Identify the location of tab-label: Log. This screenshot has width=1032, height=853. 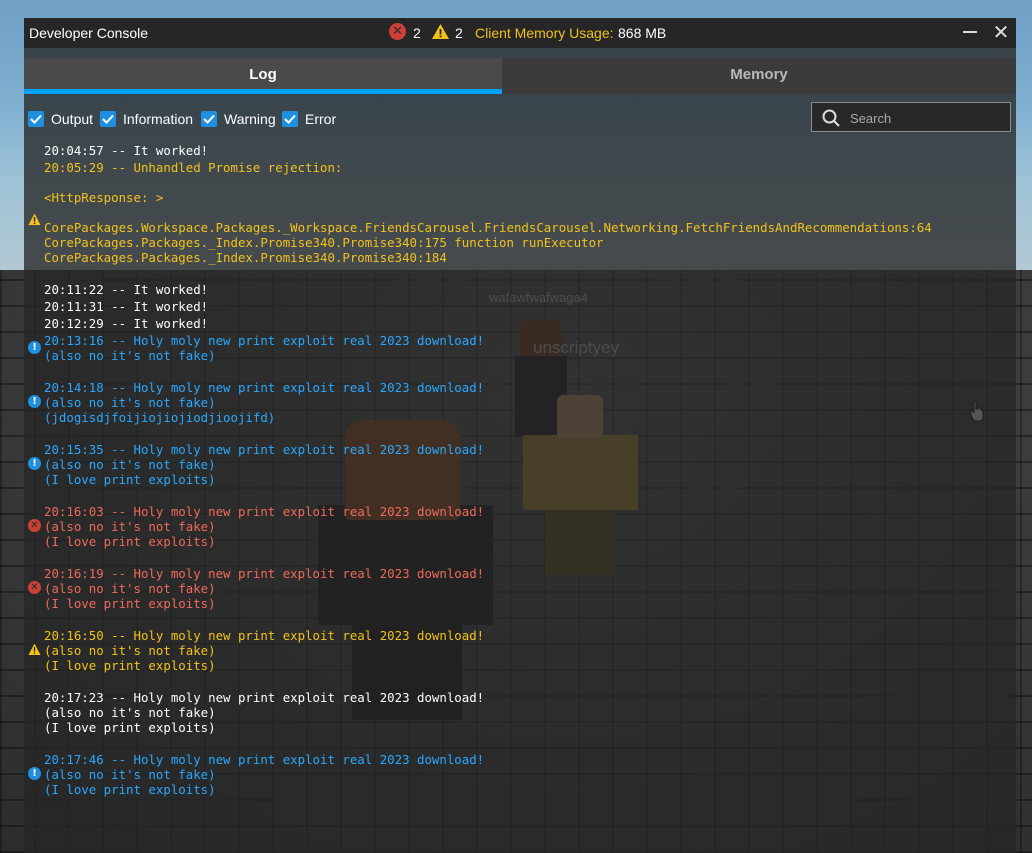
(263, 74).